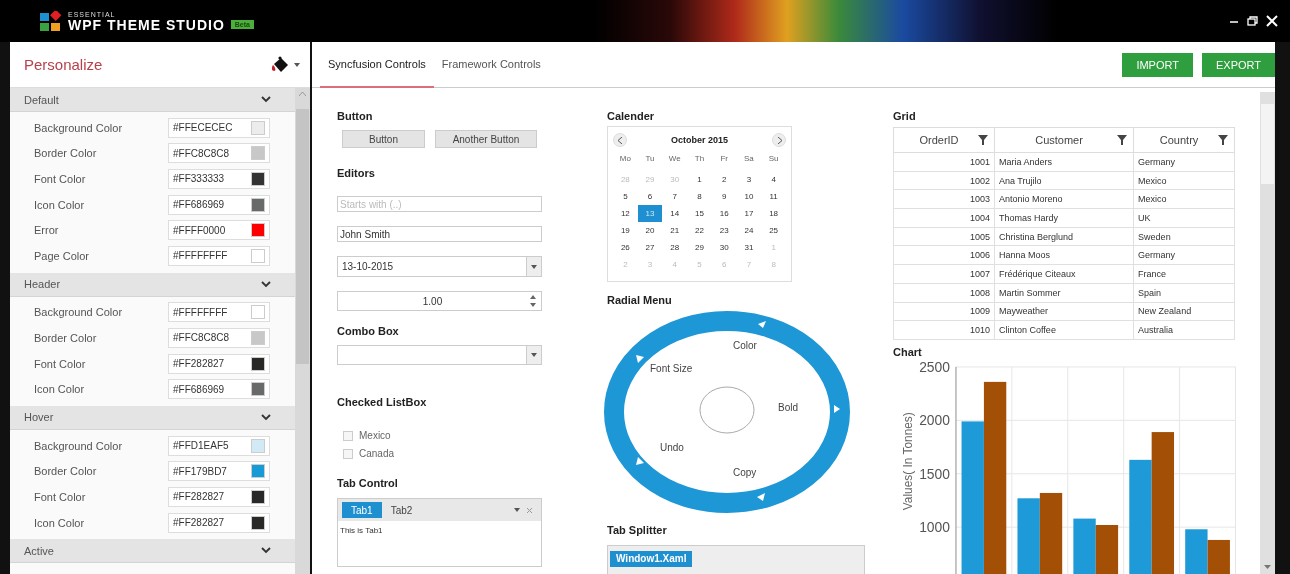 This screenshot has height=574, width=1290. Describe the element at coordinates (699, 179) in the screenshot. I see `calendar-day: 1` at that location.